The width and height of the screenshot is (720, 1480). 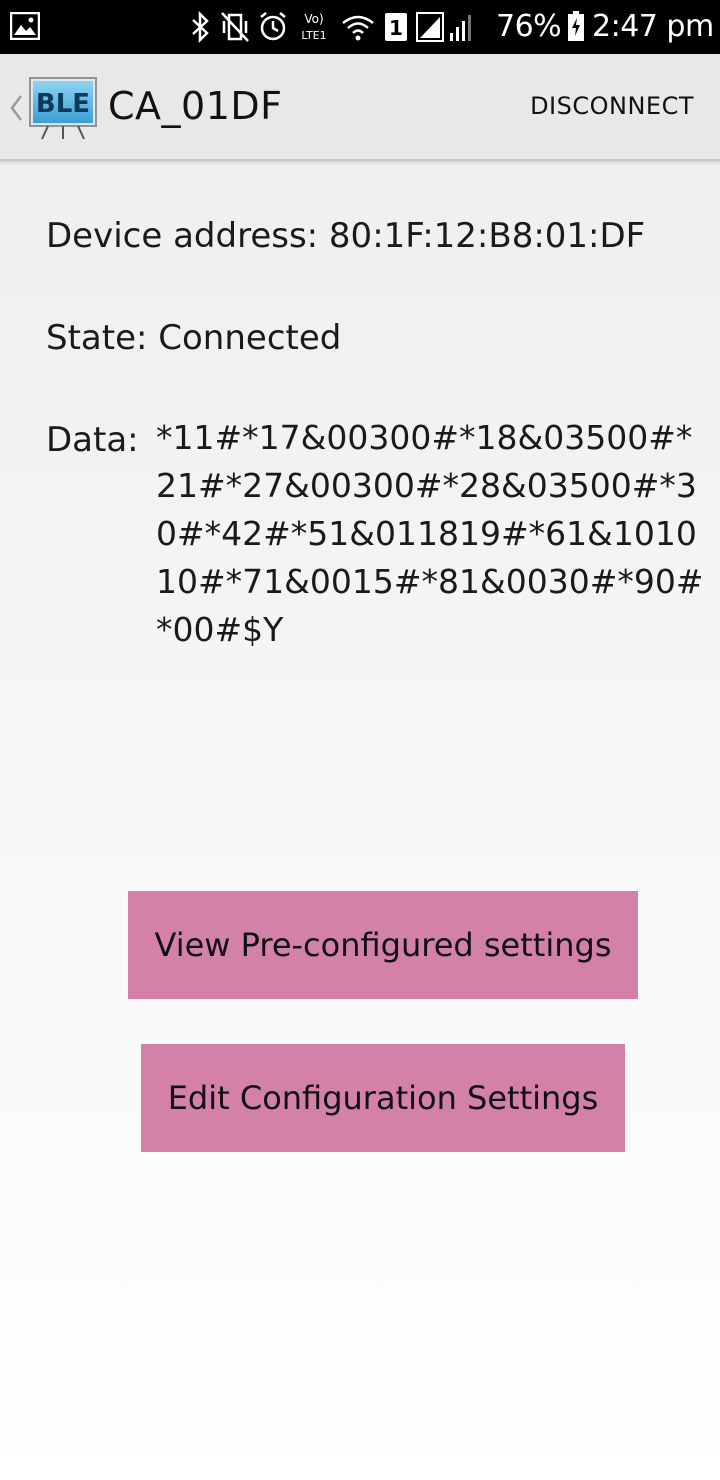 I want to click on ble-app-logo-icon: BLE, so click(x=63, y=109).